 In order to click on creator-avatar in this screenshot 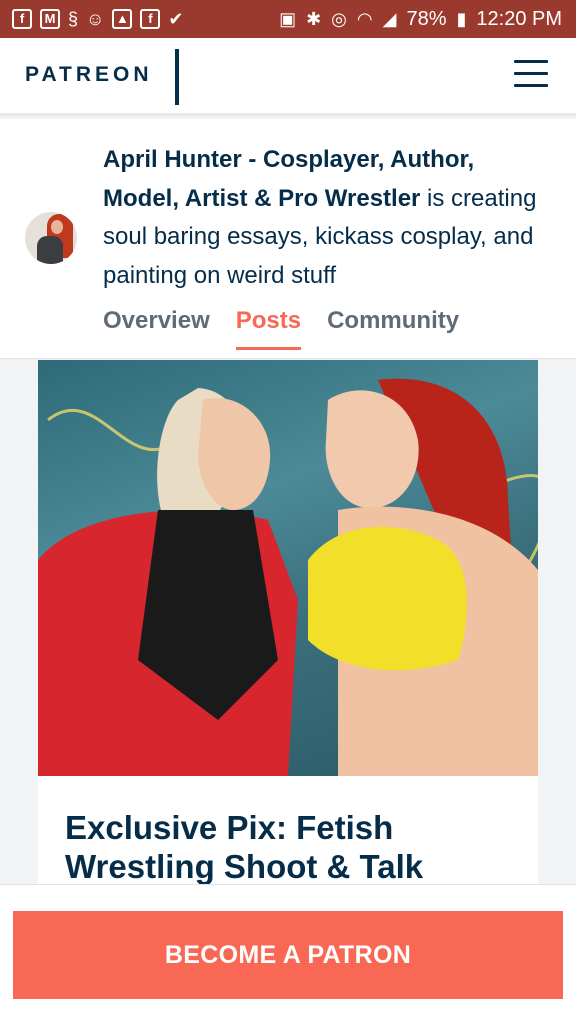, I will do `click(51, 238)`.